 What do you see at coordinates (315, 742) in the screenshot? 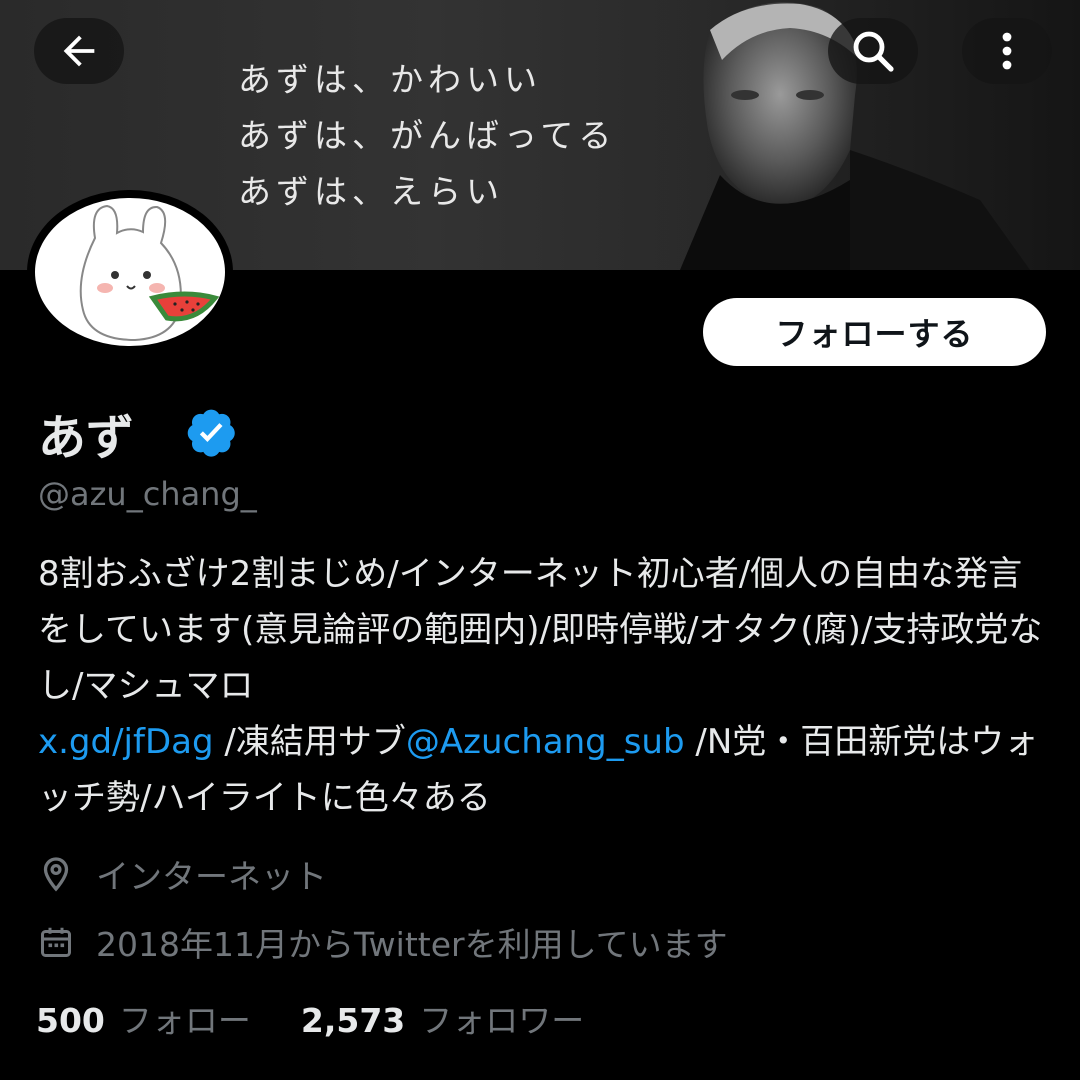
I see `bio-text: /凍結用サブ` at bounding box center [315, 742].